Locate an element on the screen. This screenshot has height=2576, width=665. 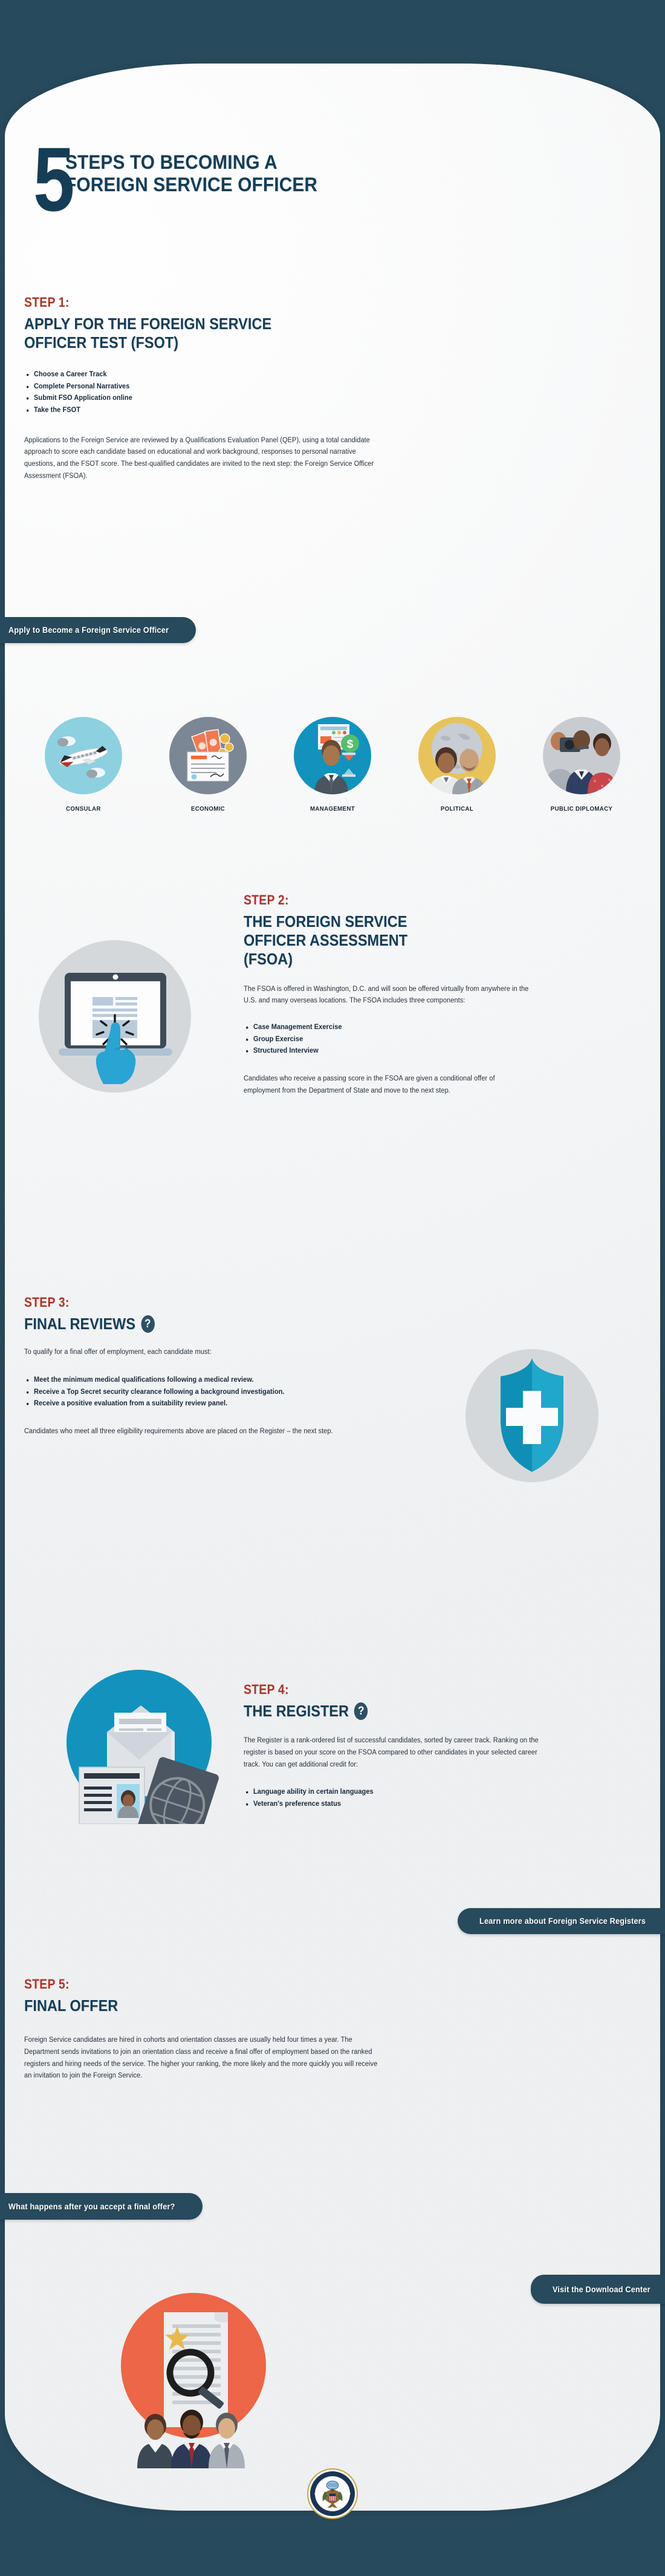
list-item: Complete Personal Narratives is located at coordinates (205, 387).